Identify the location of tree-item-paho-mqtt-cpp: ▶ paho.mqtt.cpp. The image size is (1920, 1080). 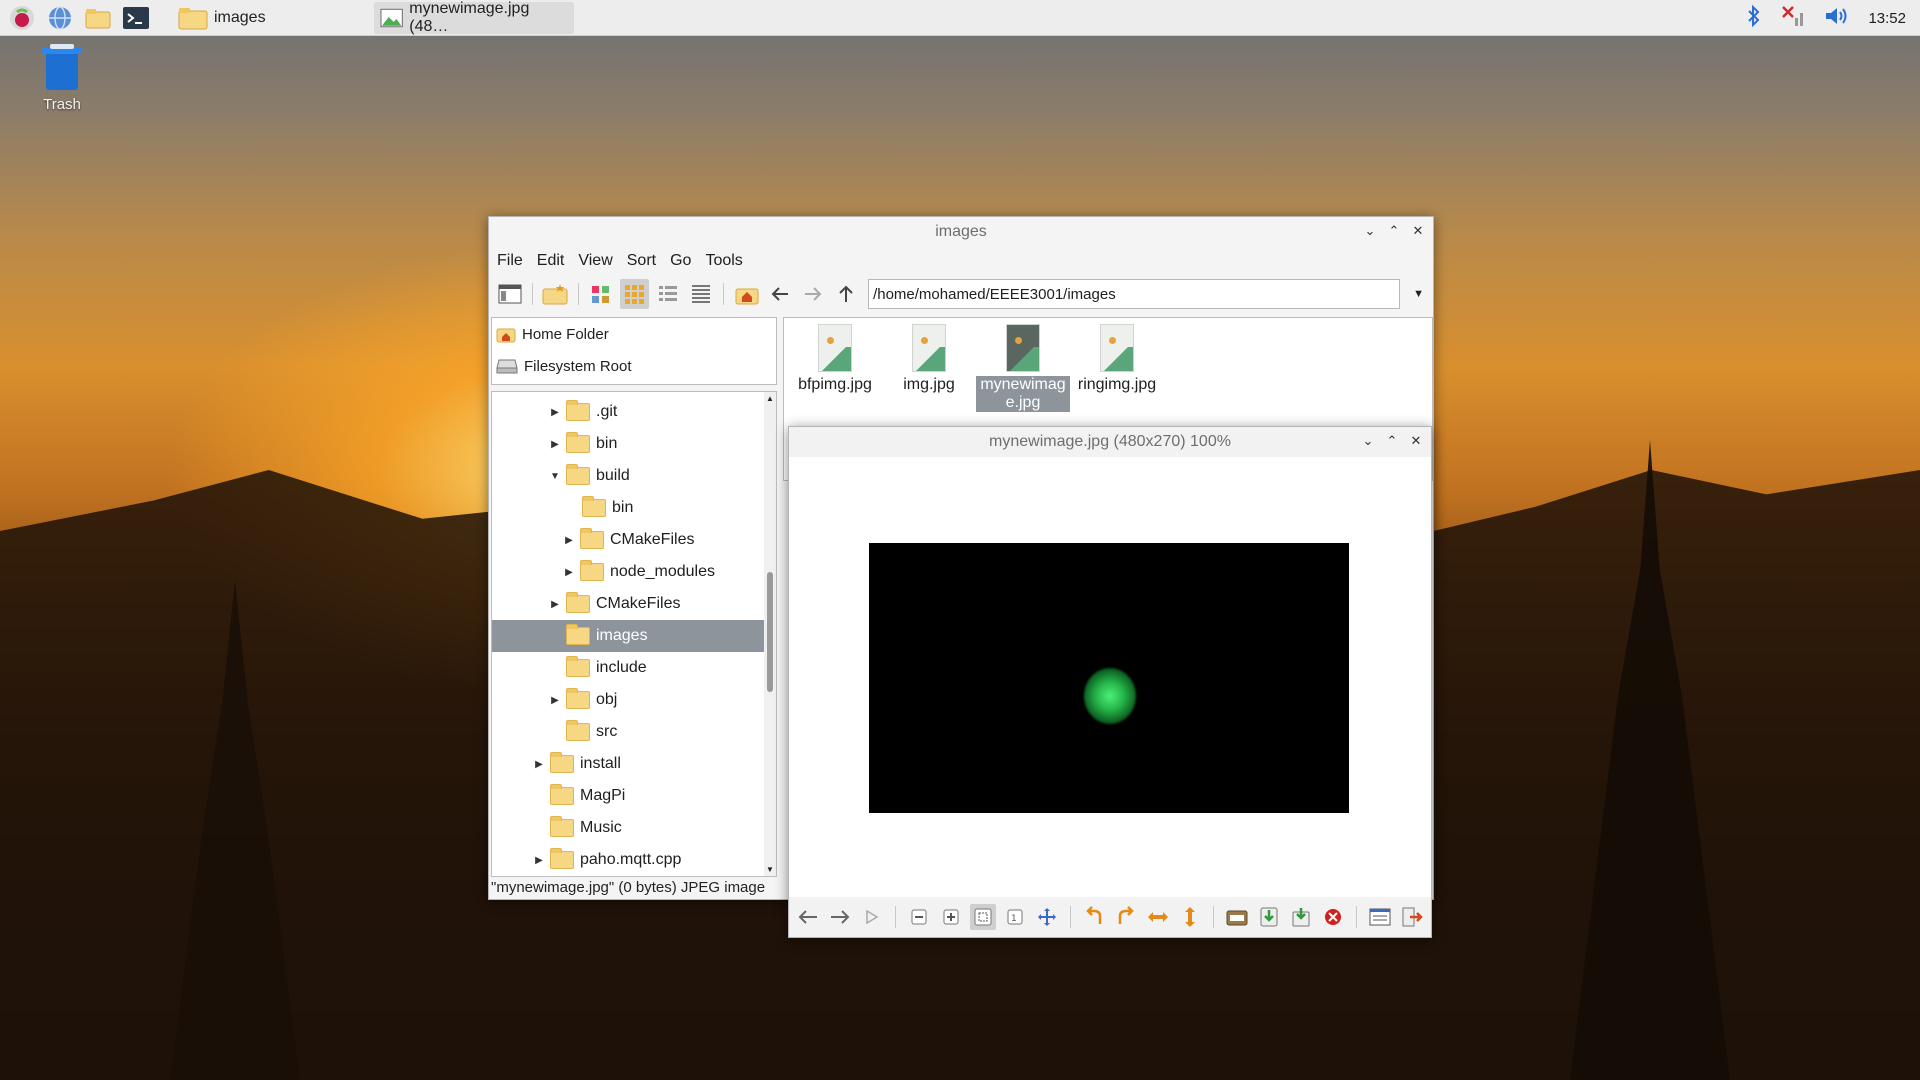
(634, 860).